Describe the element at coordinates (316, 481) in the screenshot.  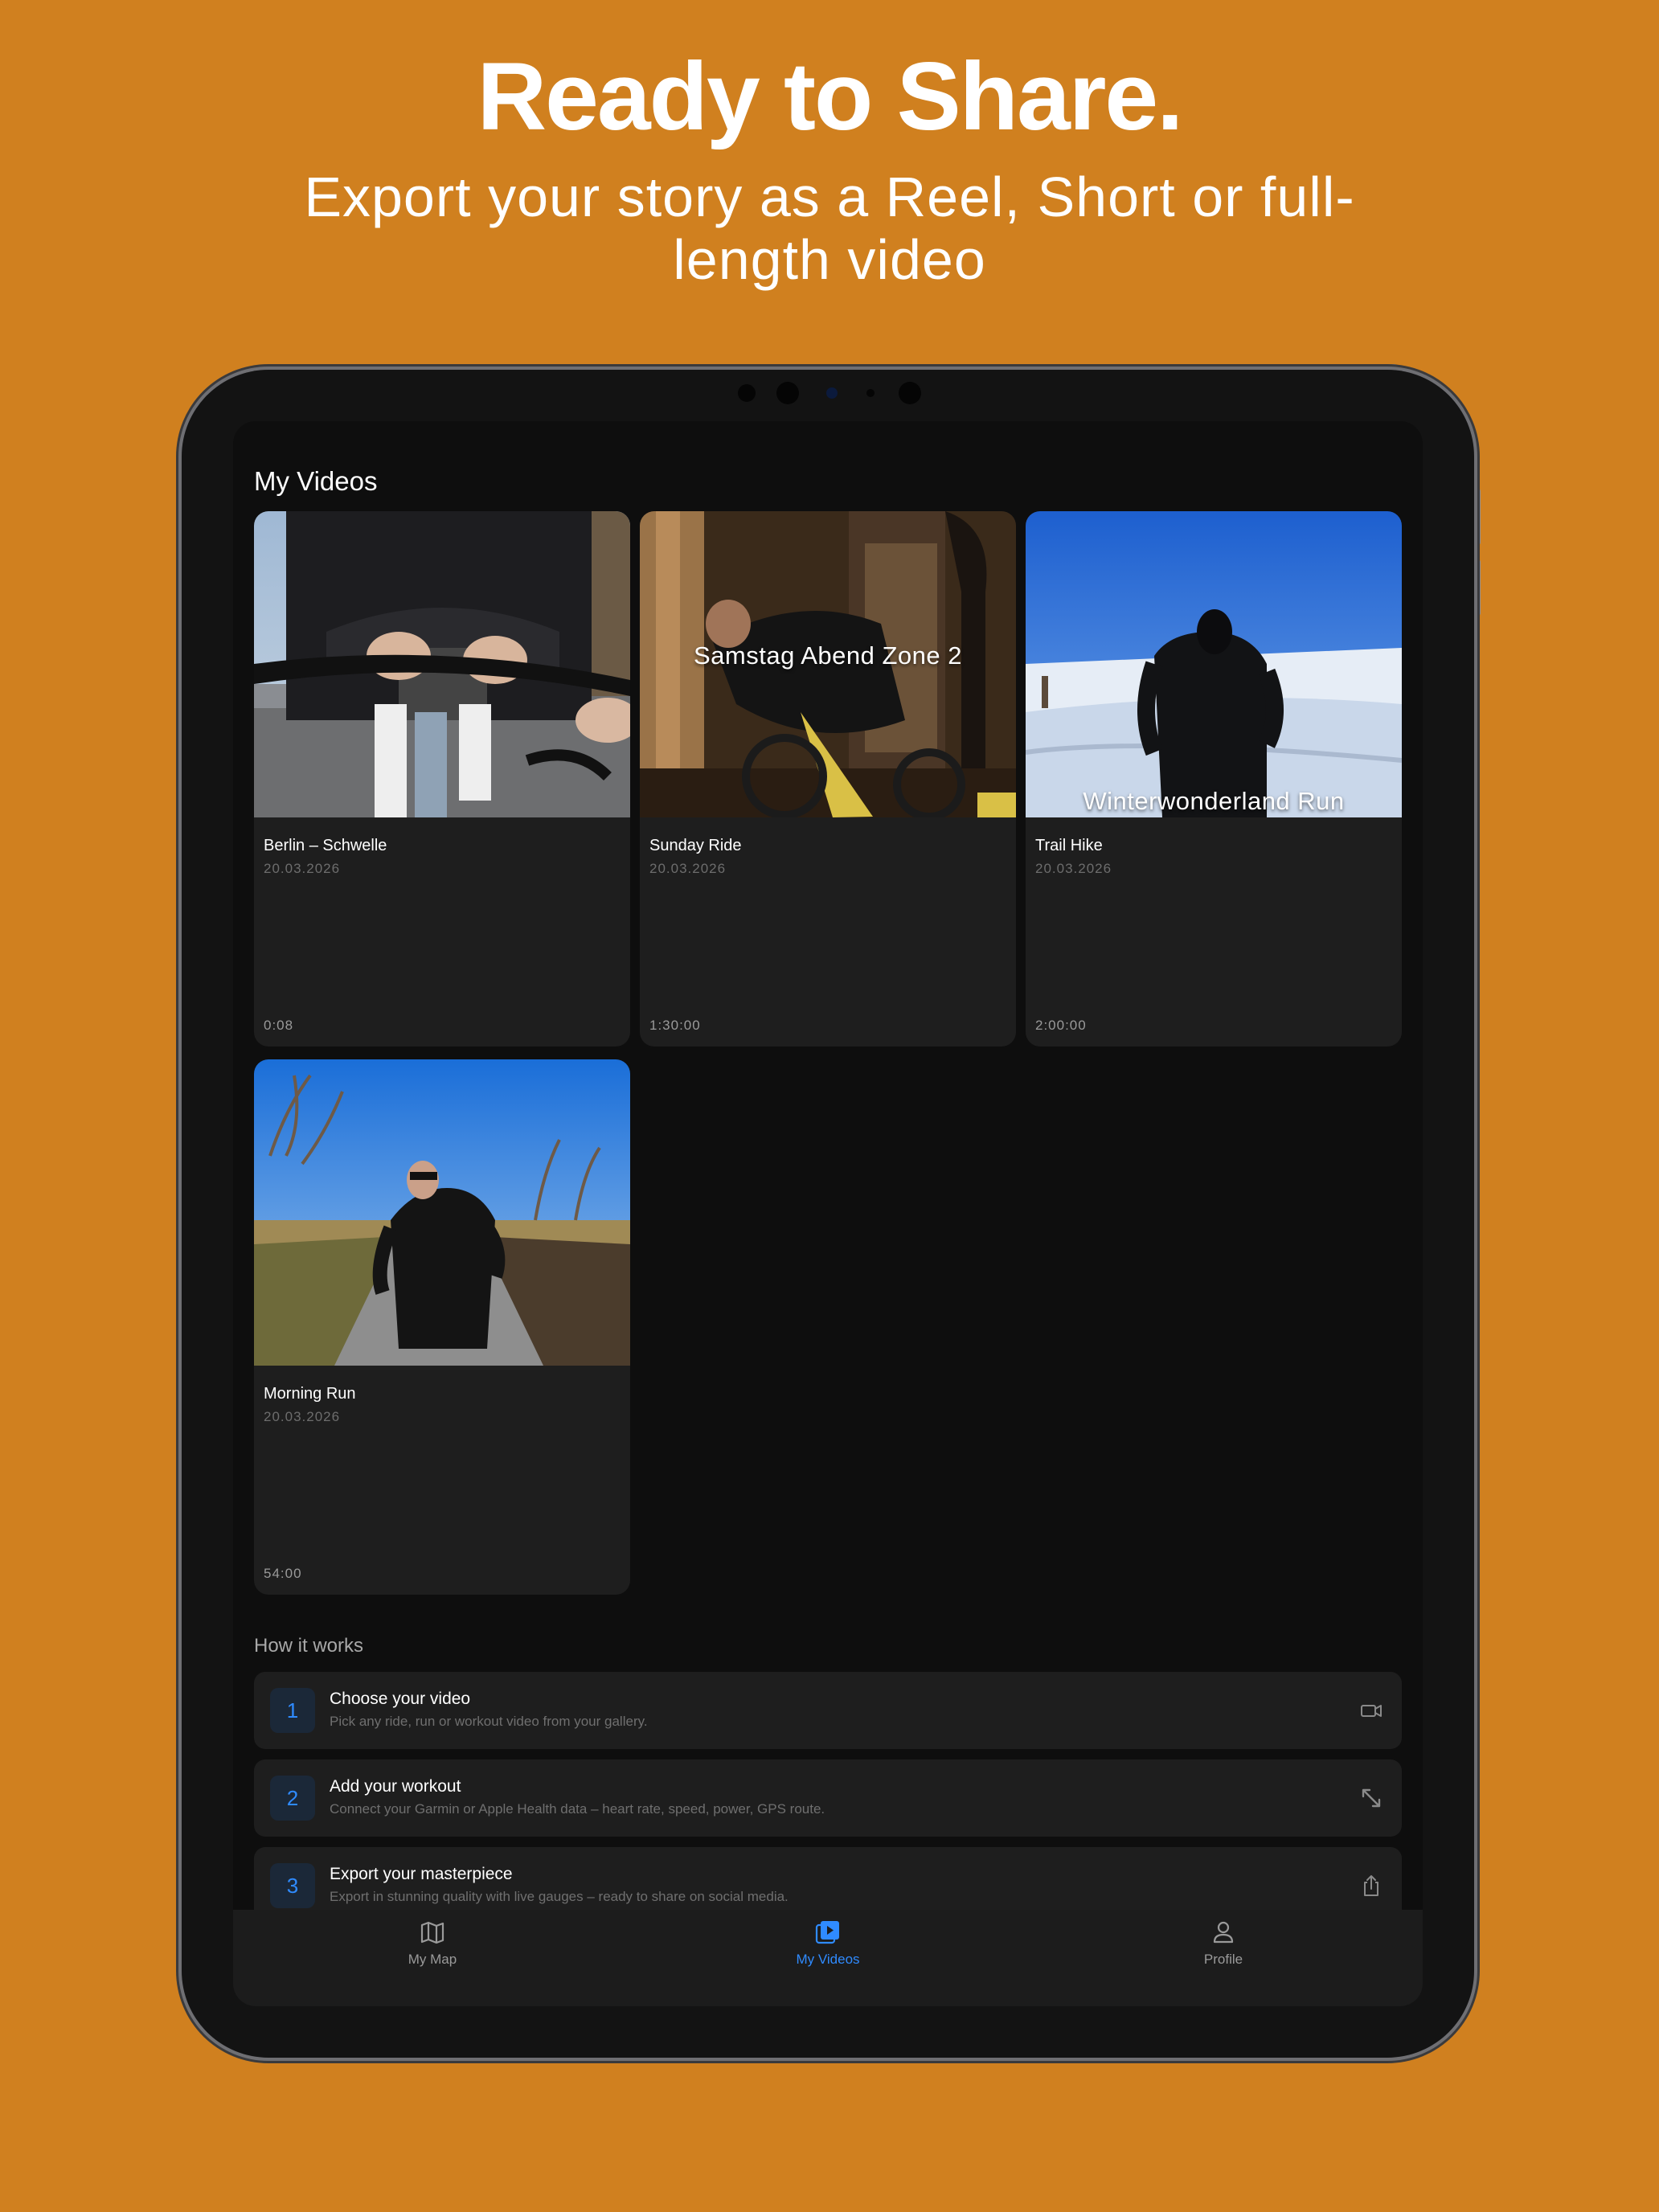
I see `section-title-my-videos: My Videos` at that location.